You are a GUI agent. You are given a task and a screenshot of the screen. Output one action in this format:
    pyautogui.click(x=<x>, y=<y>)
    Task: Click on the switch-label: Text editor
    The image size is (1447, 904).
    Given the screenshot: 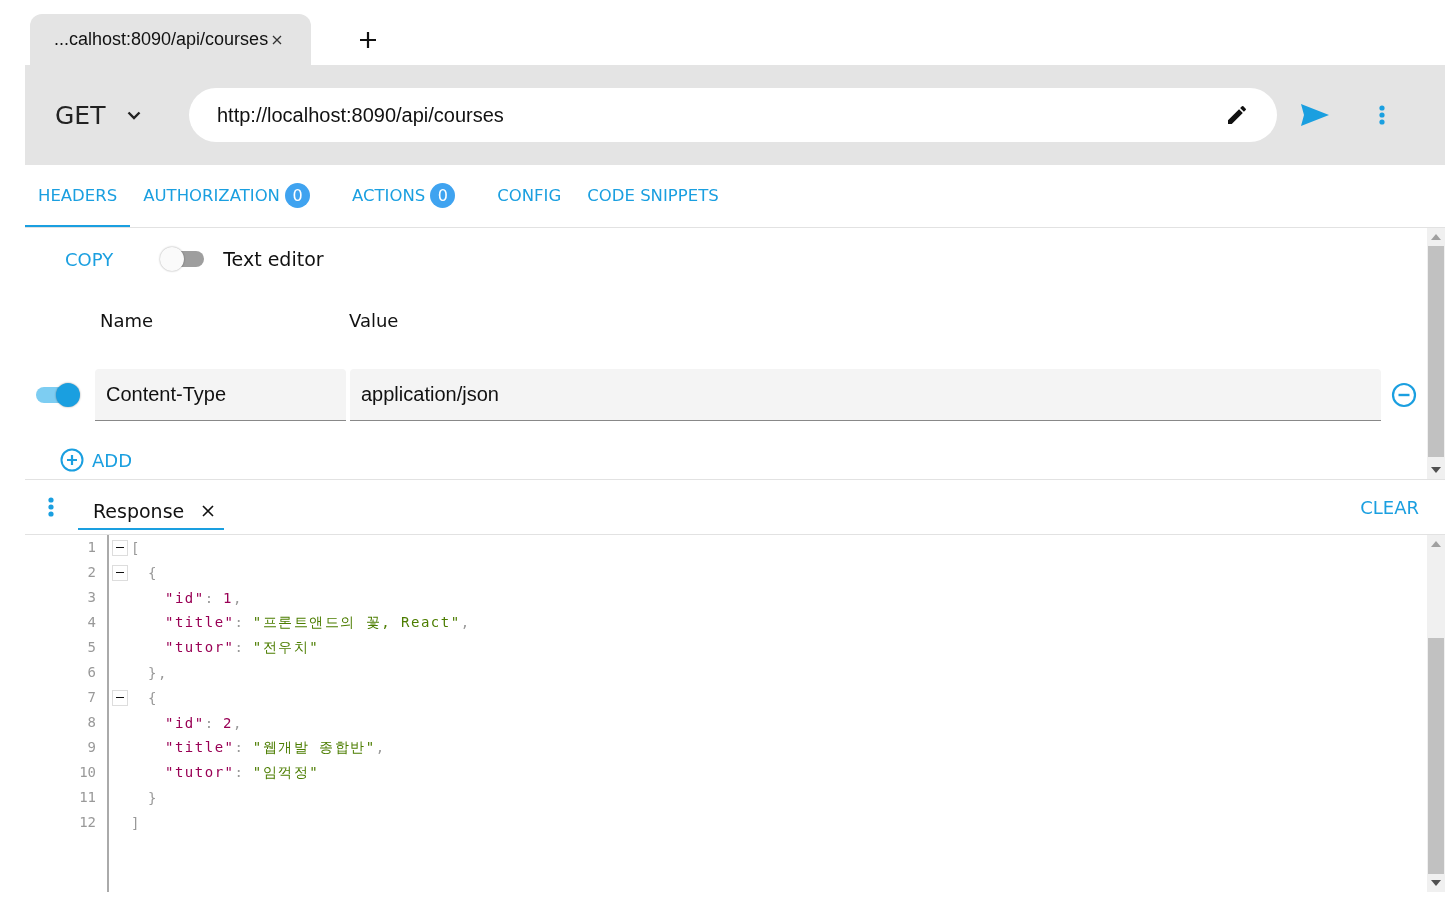 What is the action you would take?
    pyautogui.click(x=273, y=259)
    